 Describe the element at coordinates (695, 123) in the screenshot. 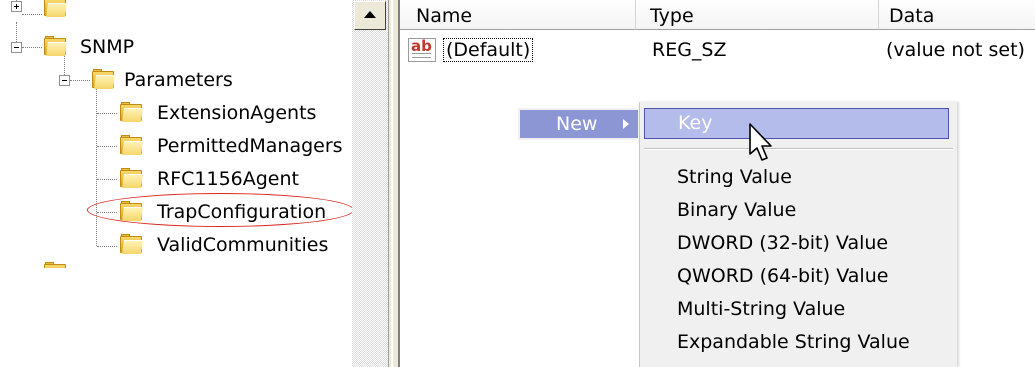

I see `menu-item-label: Key` at that location.